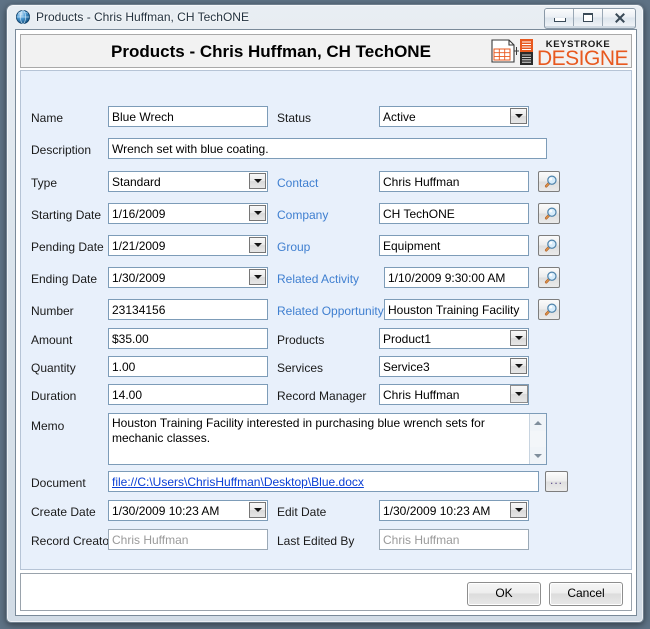 The image size is (650, 629). I want to click on label-starting-date: Starting Date, so click(66, 215).